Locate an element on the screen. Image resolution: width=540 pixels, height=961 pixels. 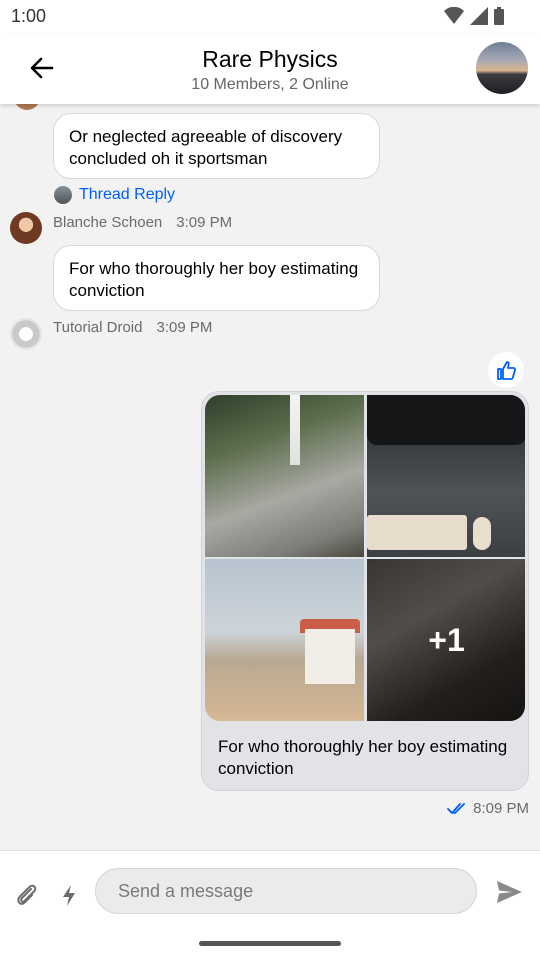
waterfall-shape is located at coordinates (295, 430).